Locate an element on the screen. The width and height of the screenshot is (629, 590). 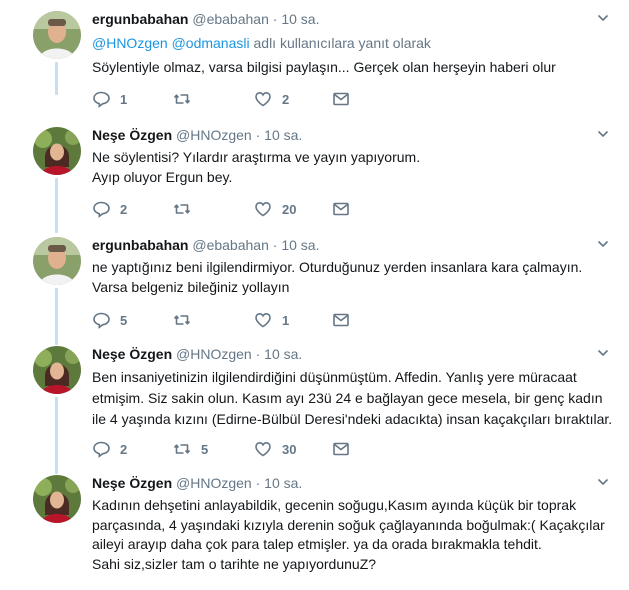
tweet-actions: 2 20 is located at coordinates (242, 209).